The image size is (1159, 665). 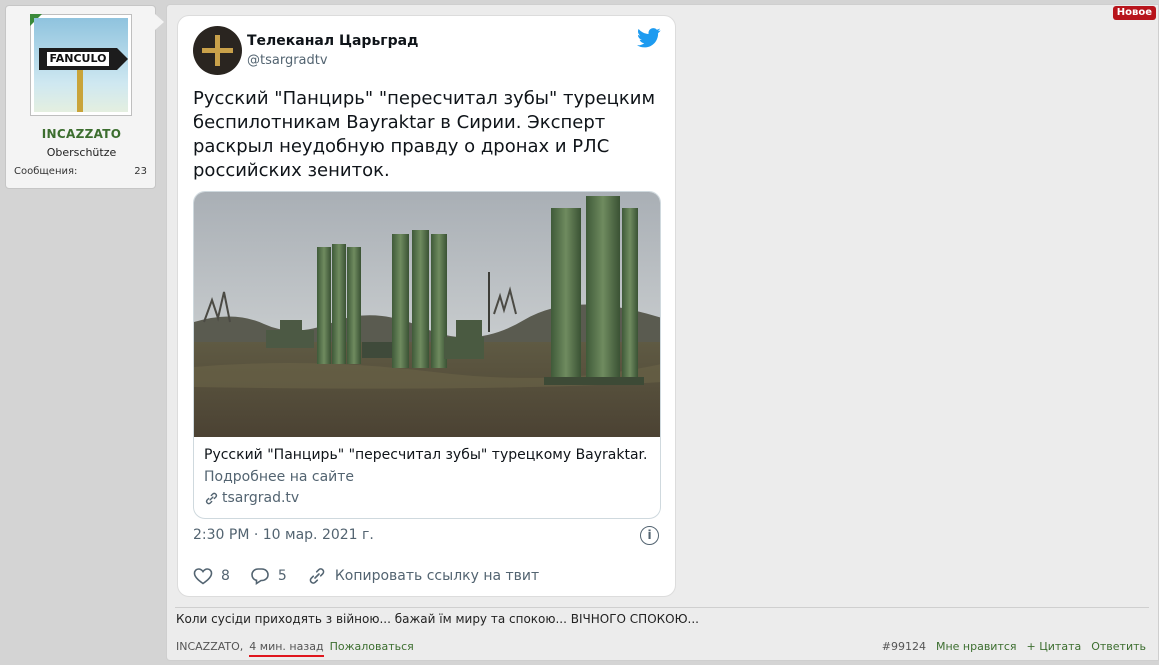 I want to click on avatar: FANCULO, so click(x=81, y=65).